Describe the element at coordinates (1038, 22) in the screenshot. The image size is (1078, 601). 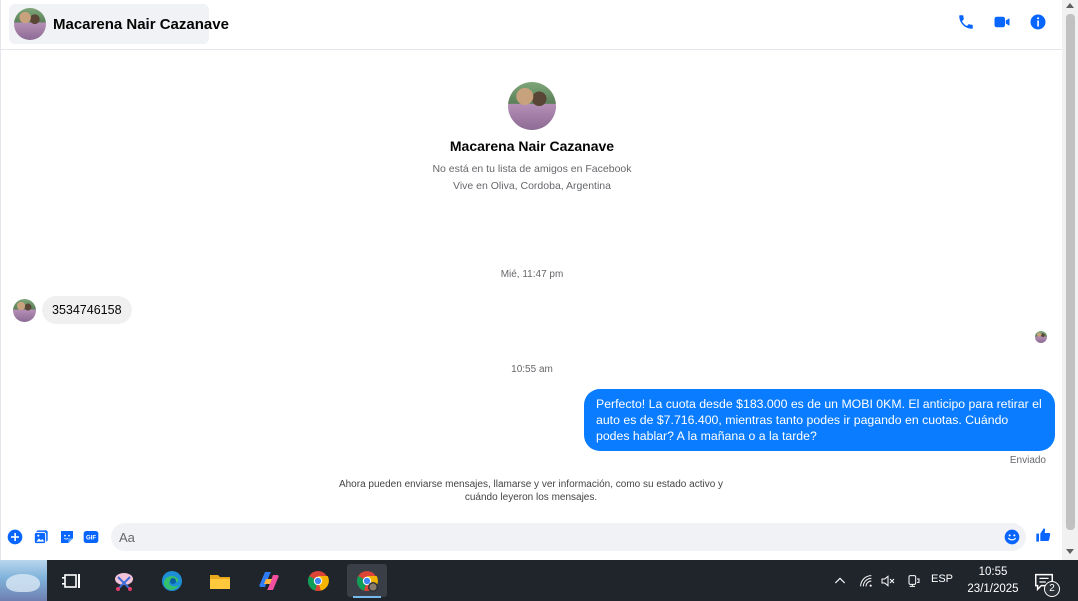
I see `info-icon` at that location.